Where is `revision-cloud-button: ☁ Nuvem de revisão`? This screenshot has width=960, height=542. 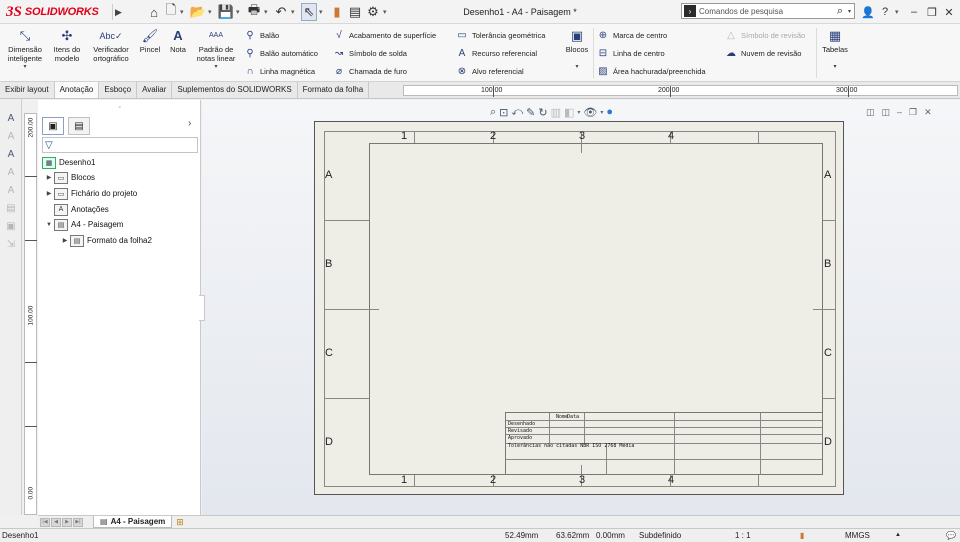 revision-cloud-button: ☁ Nuvem de revisão is located at coordinates (762, 53).